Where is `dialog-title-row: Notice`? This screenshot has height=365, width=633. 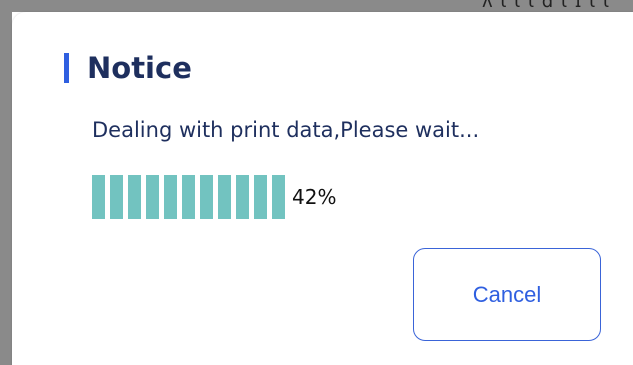 dialog-title-row: Notice is located at coordinates (128, 68).